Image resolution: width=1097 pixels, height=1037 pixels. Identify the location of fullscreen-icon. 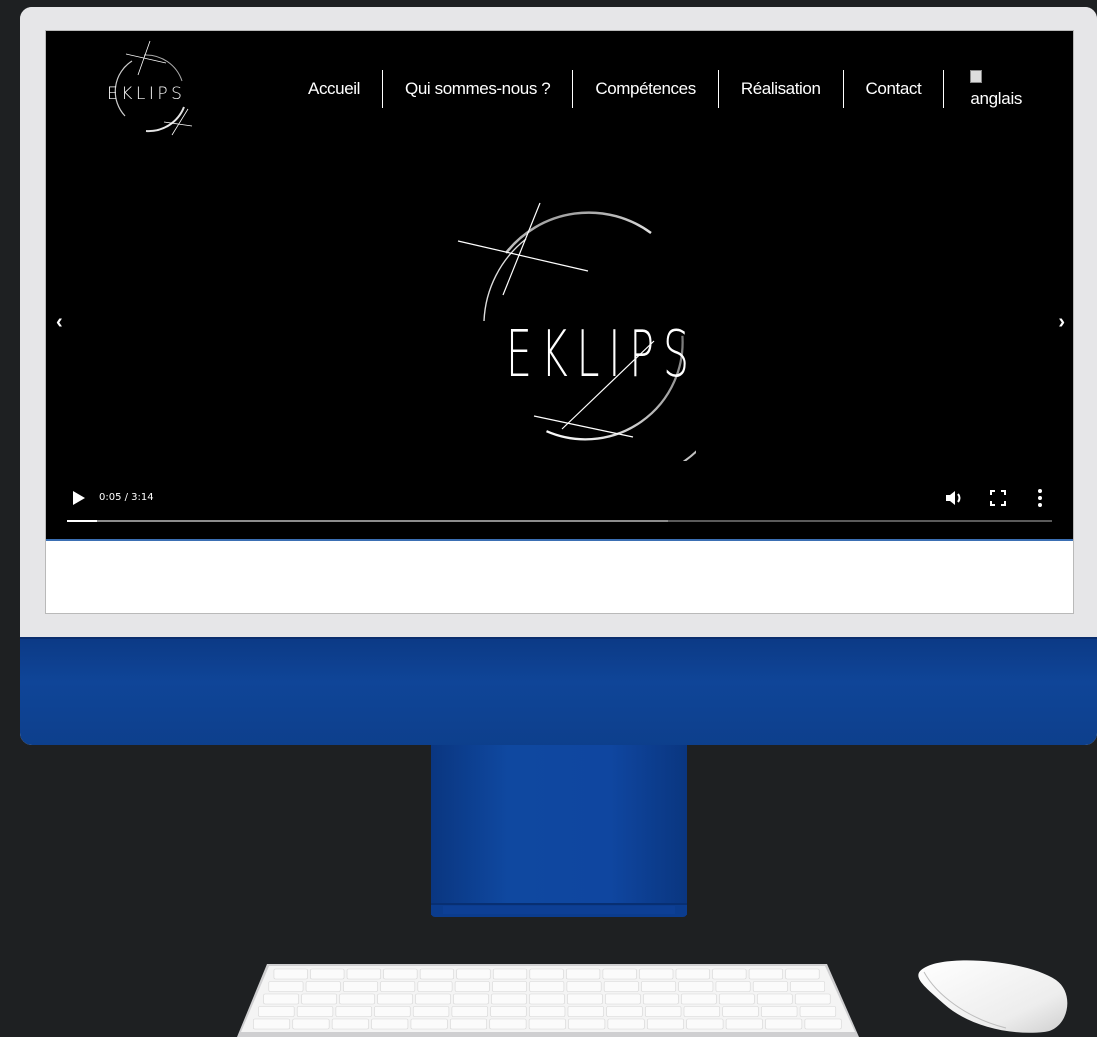
(998, 498).